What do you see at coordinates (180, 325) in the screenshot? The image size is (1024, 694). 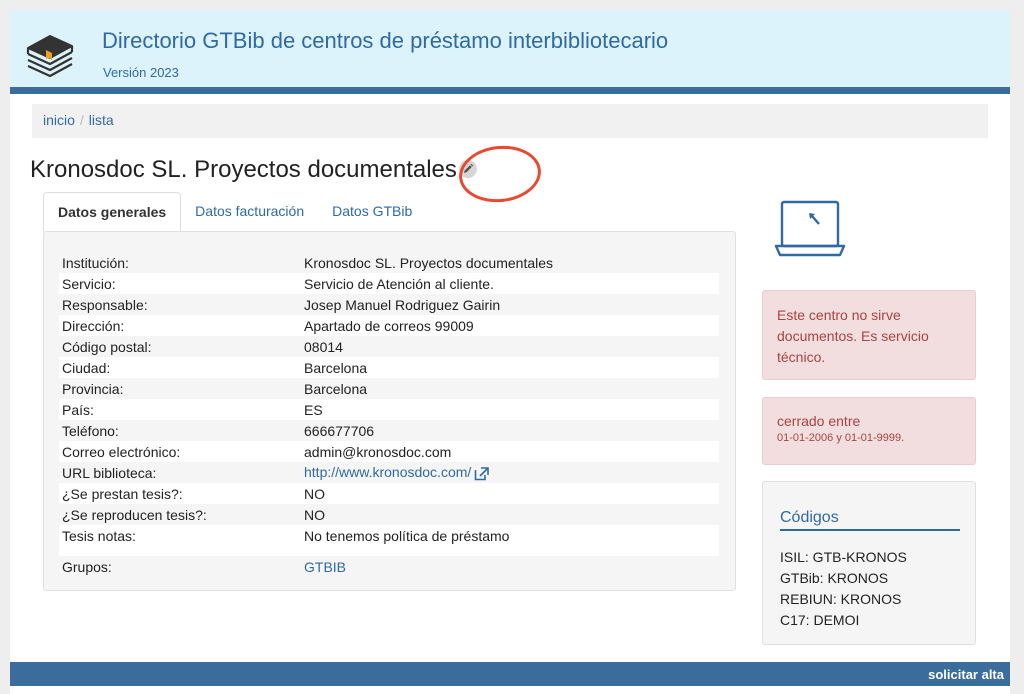 I see `row-label: Dirección:` at bounding box center [180, 325].